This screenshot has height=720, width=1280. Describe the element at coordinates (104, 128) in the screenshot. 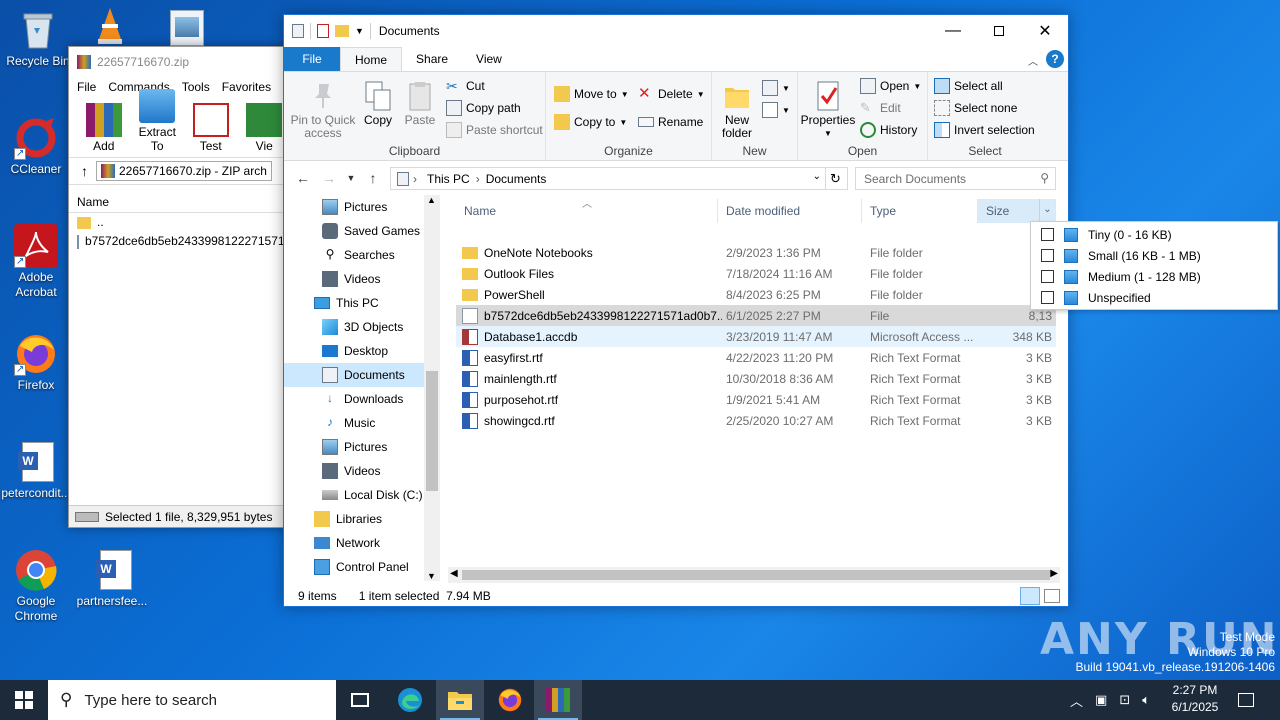

I see `add-button: Add` at that location.